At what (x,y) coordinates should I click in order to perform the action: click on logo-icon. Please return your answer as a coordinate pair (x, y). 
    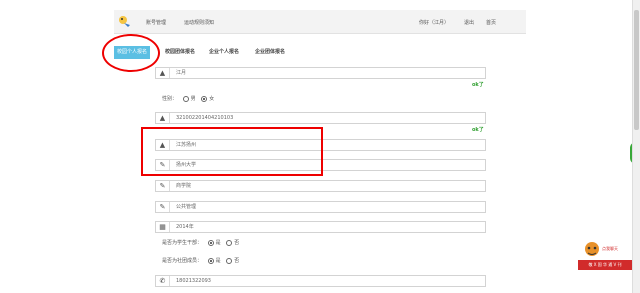
    Looking at the image, I should click on (124, 21).